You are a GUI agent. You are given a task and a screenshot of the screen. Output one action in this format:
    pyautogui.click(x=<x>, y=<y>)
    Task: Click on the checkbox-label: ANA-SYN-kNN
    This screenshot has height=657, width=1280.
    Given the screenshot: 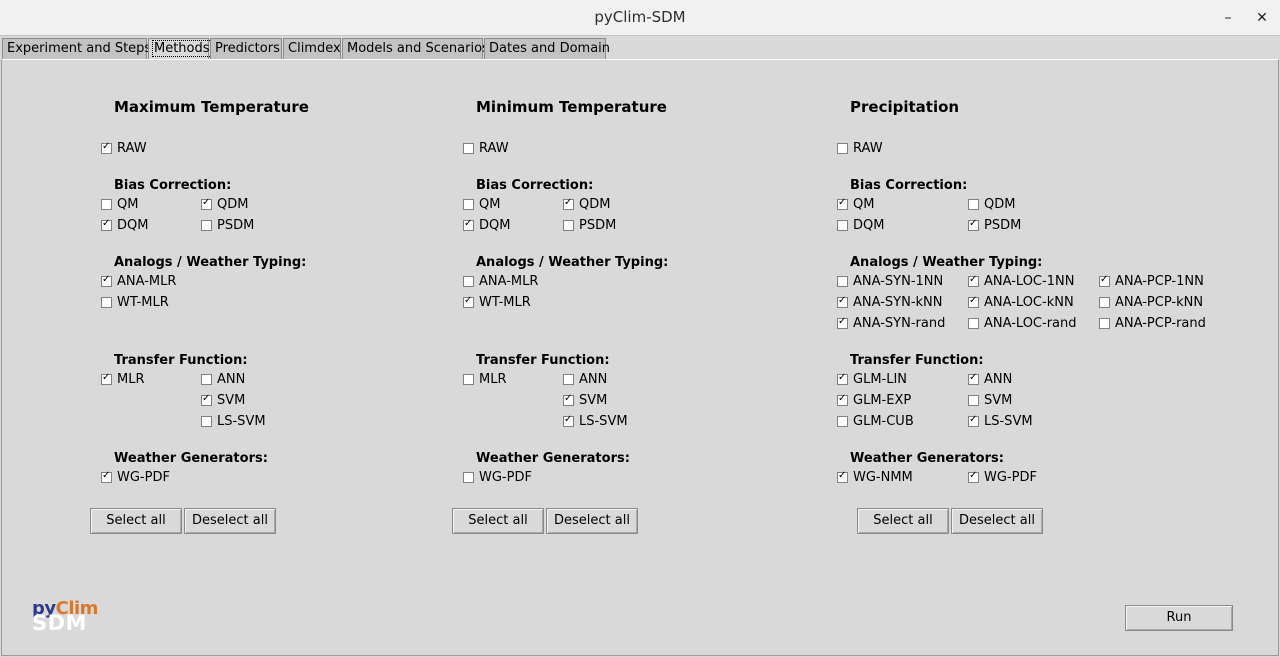 What is the action you would take?
    pyautogui.click(x=898, y=302)
    